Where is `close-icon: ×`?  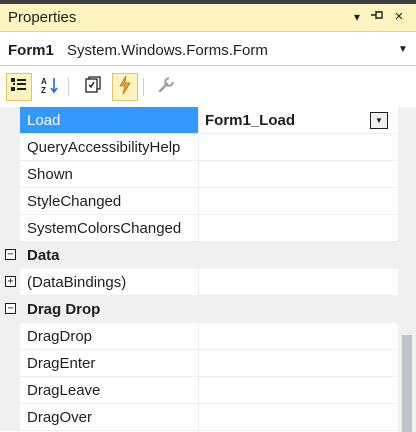
close-icon: × is located at coordinates (399, 17).